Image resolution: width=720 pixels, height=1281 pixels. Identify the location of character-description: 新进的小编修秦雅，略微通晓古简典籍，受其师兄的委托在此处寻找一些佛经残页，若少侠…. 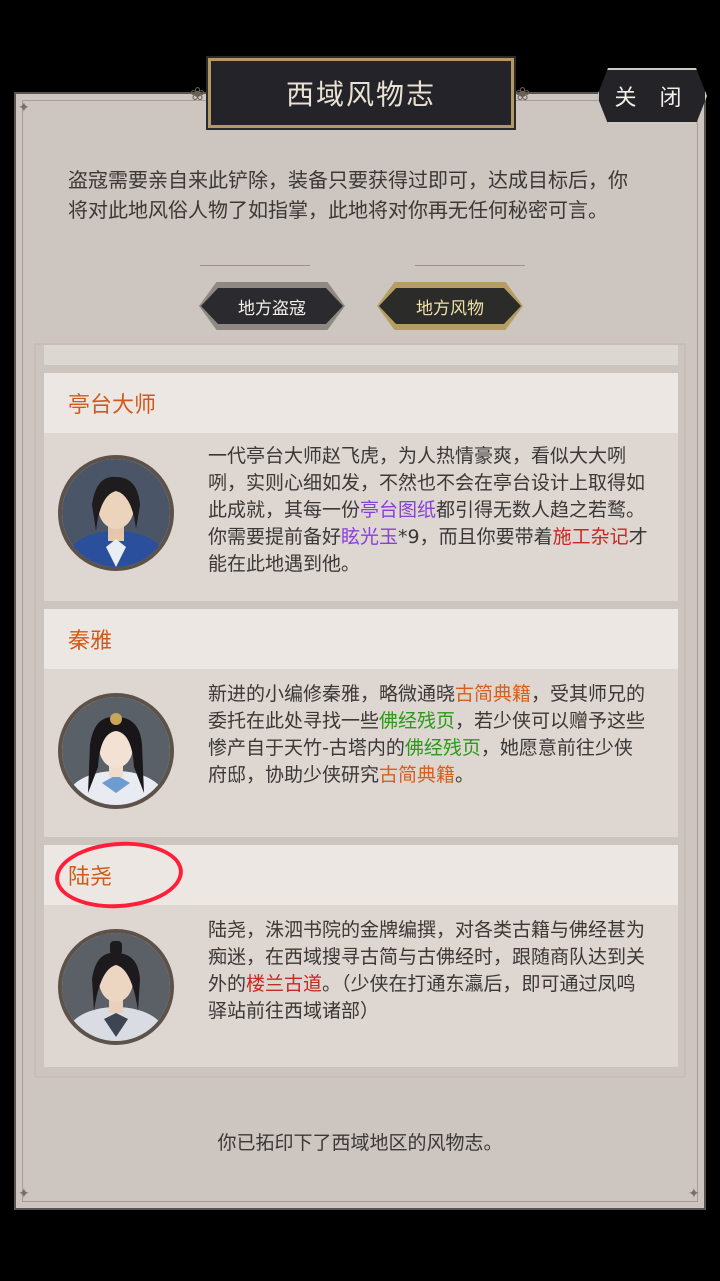
(427, 734).